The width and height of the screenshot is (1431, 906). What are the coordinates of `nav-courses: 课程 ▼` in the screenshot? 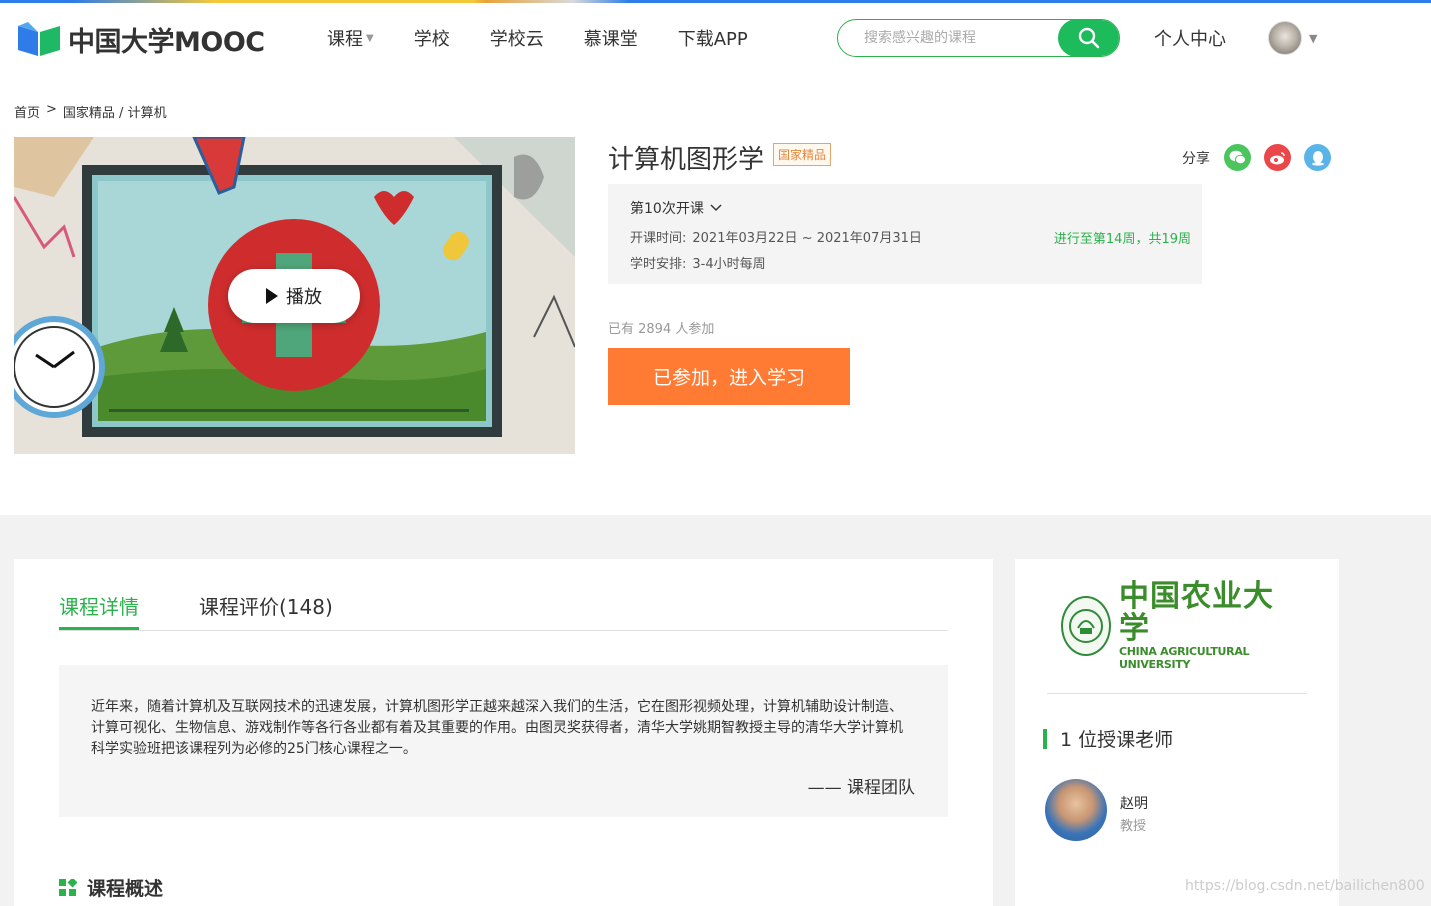 It's located at (350, 38).